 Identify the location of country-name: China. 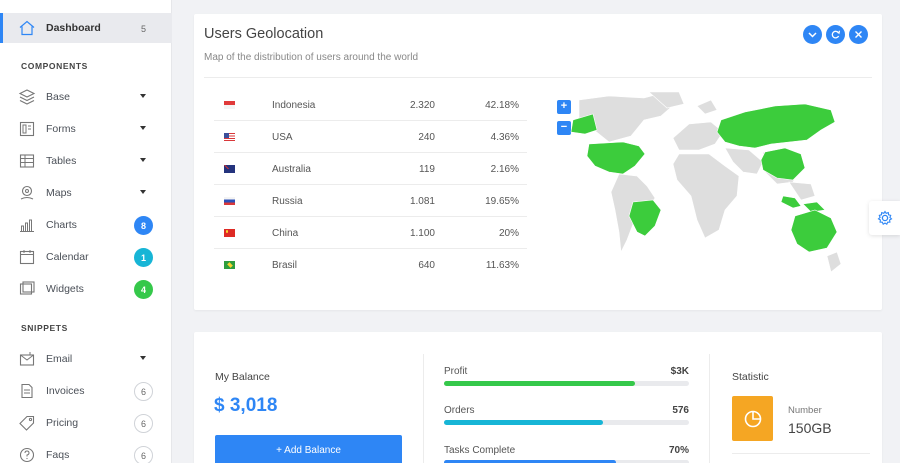
(285, 233).